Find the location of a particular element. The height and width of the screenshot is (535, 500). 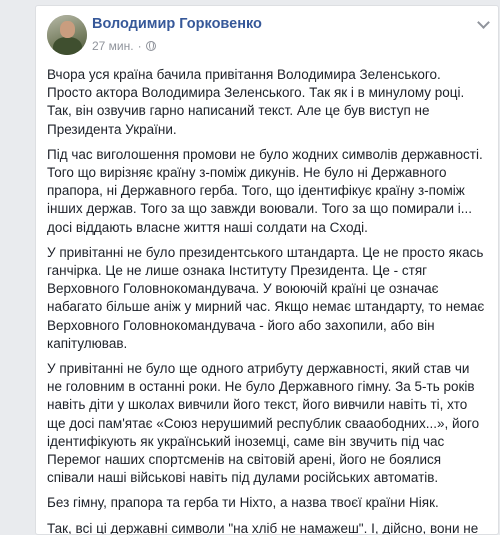

globe-icon is located at coordinates (150, 46).